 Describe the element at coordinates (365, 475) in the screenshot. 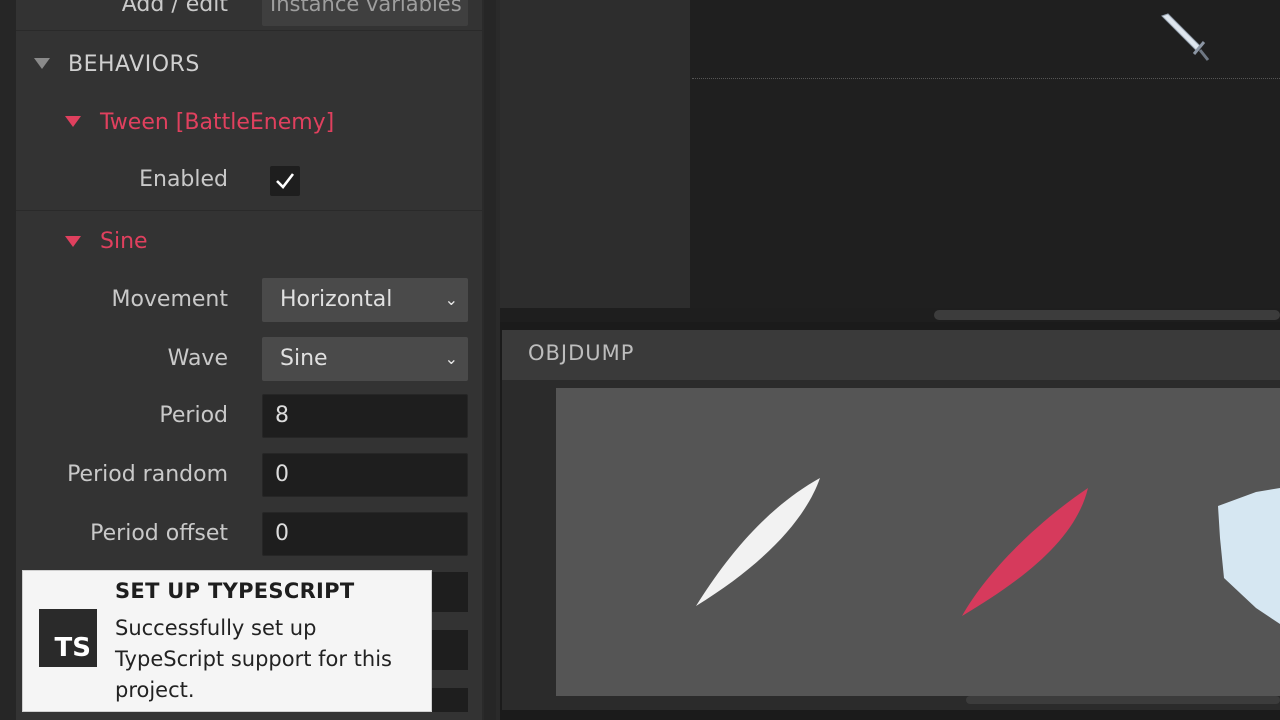

I see `period-random-input: 0` at that location.